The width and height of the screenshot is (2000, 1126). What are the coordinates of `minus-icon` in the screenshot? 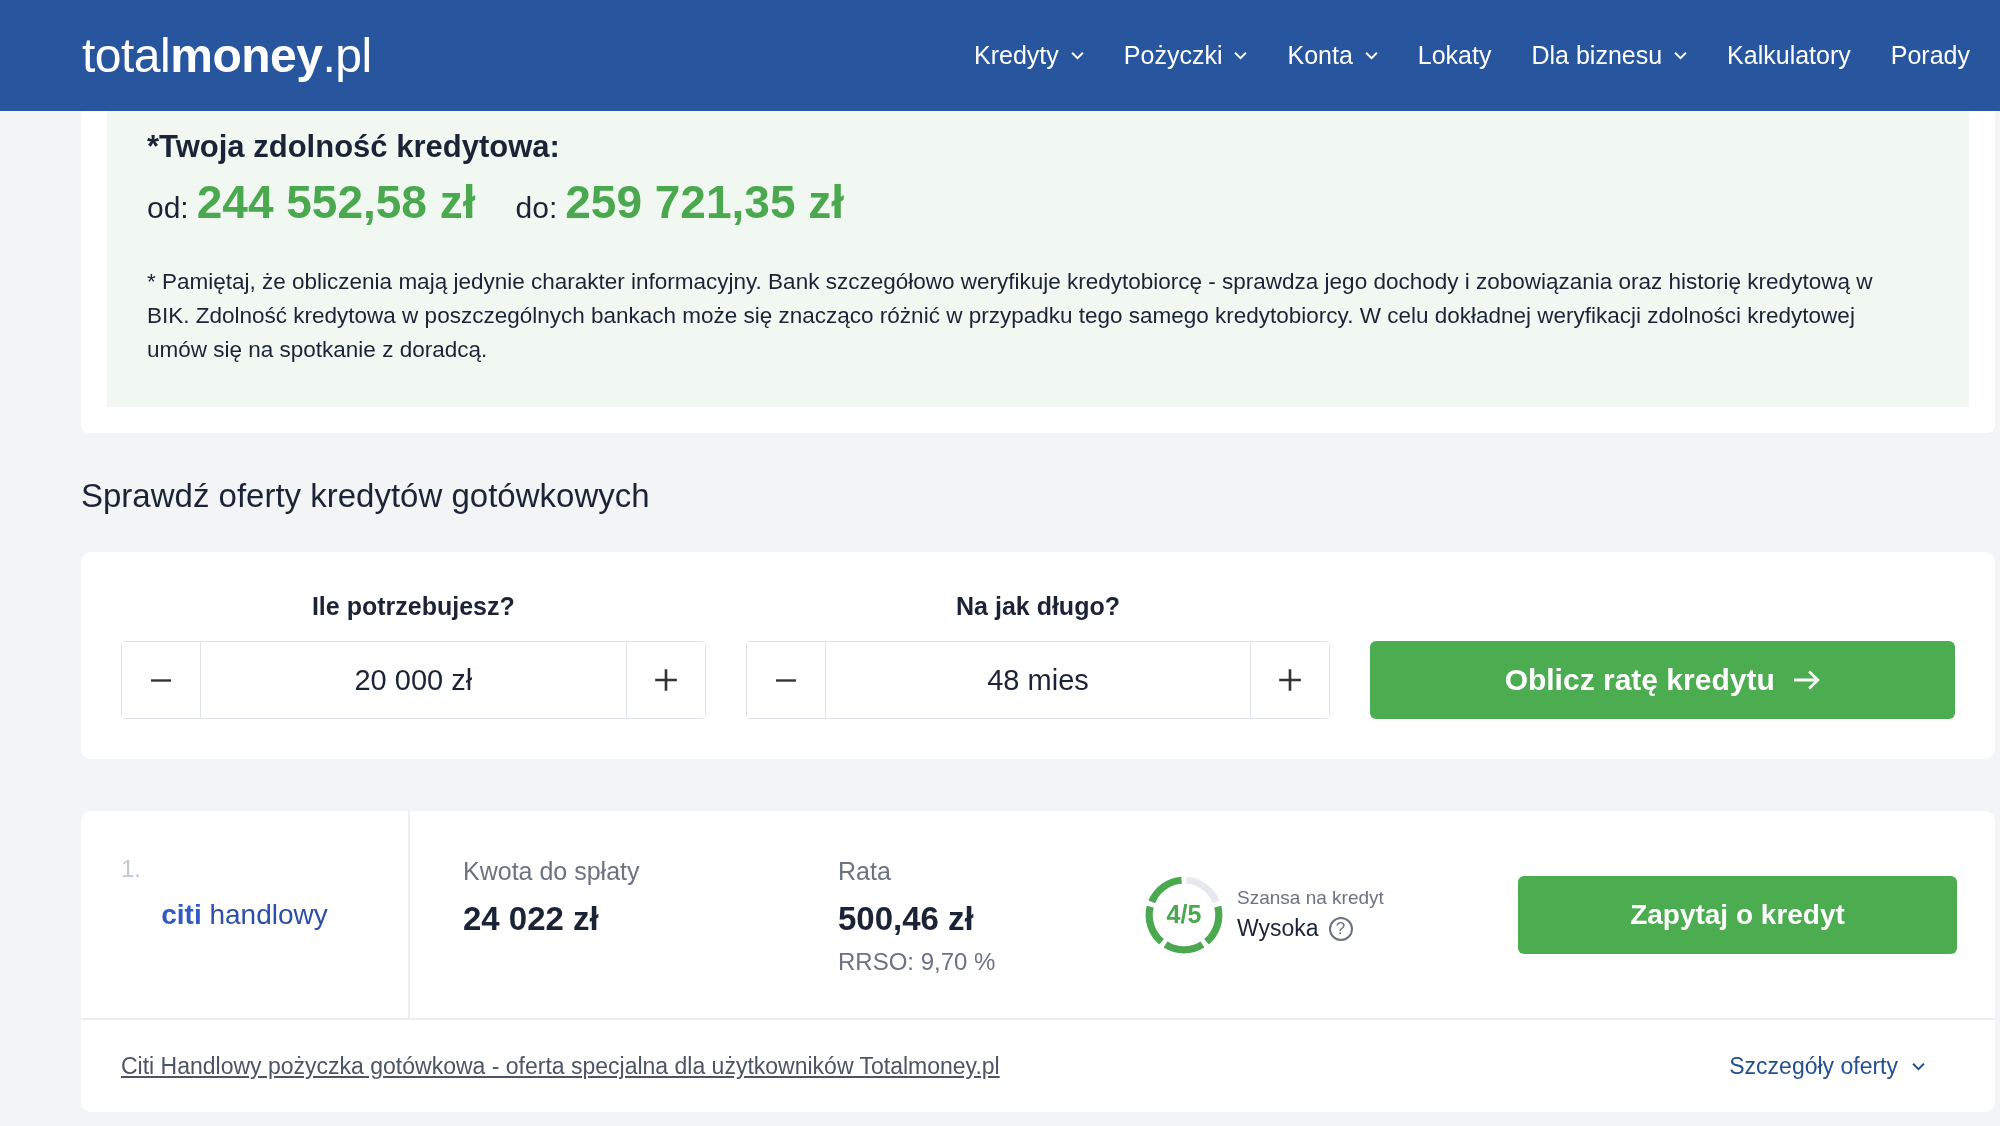 It's located at (161, 680).